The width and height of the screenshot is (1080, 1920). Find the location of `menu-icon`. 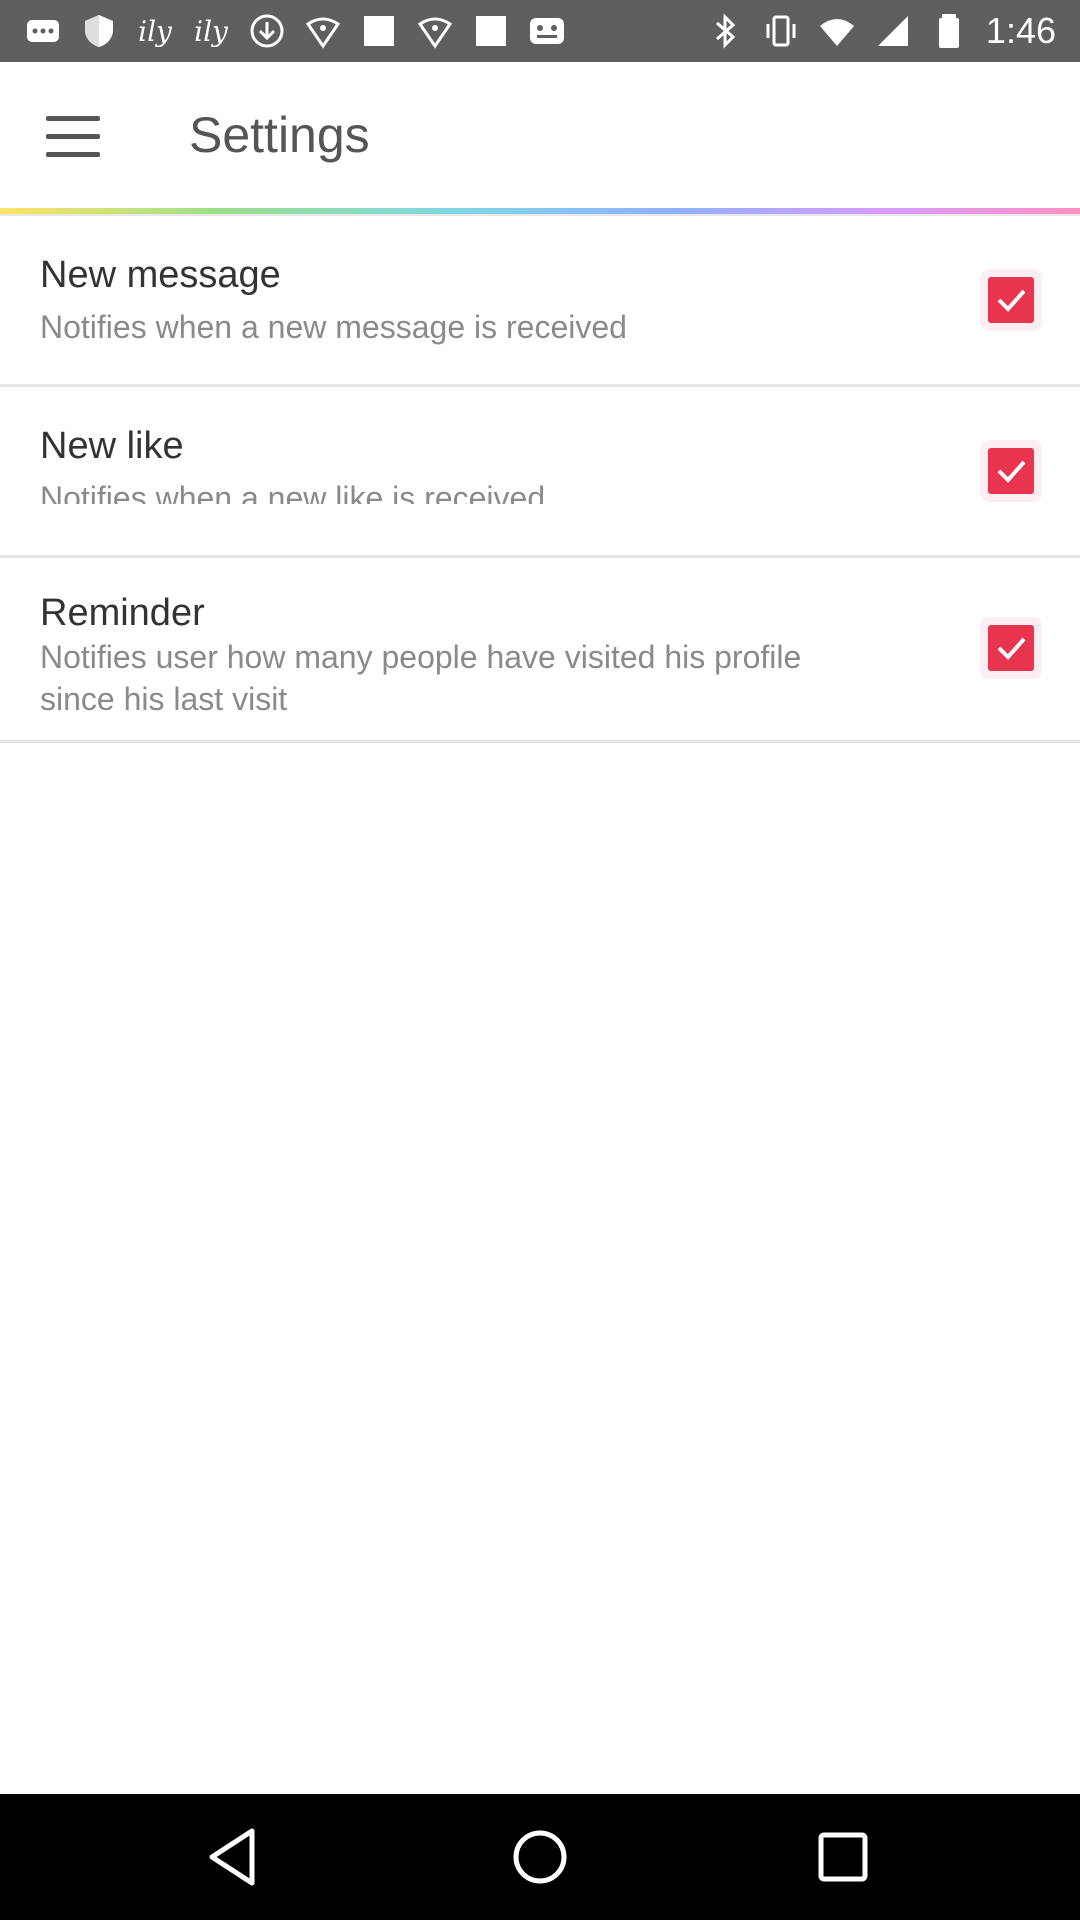

menu-icon is located at coordinates (73, 138).